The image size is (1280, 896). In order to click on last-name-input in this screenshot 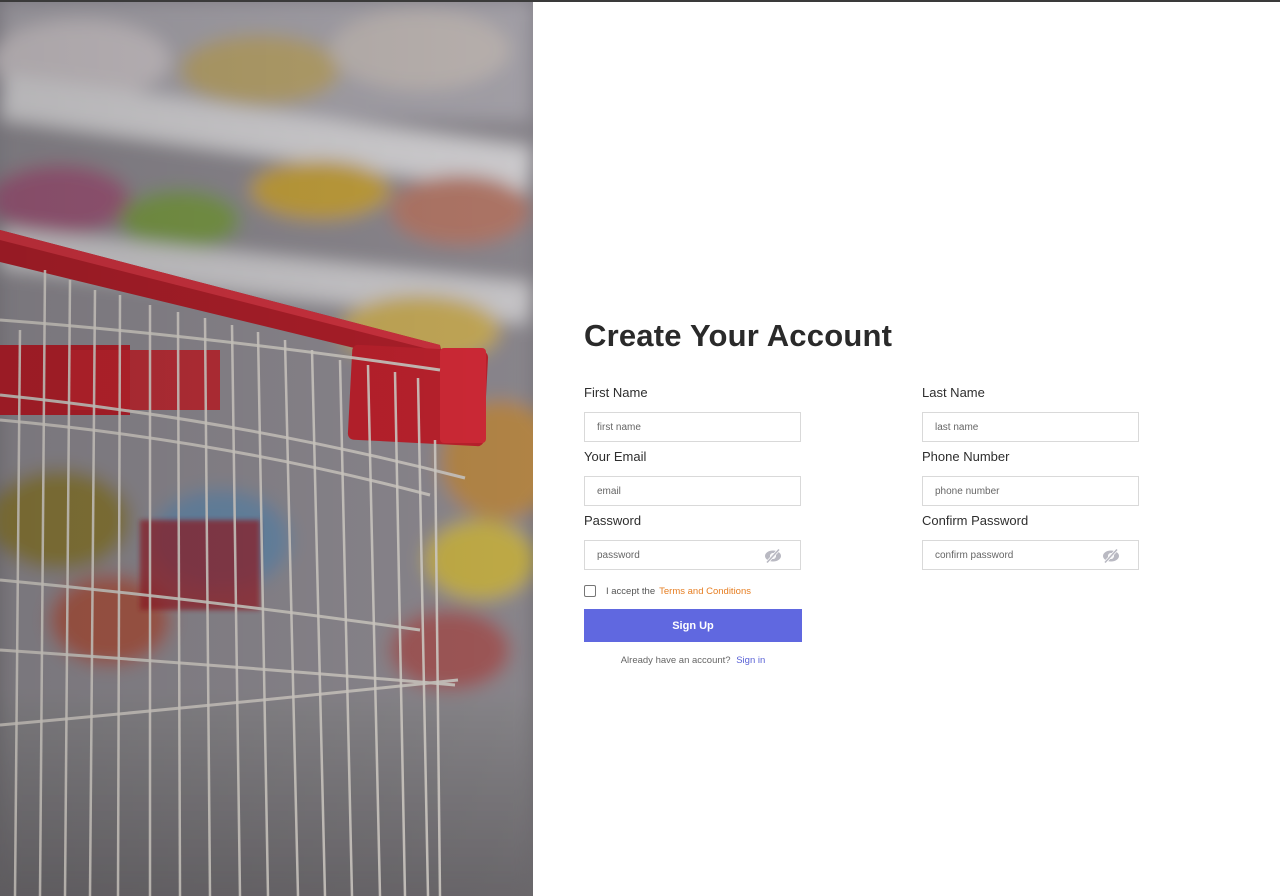, I will do `click(1030, 427)`.